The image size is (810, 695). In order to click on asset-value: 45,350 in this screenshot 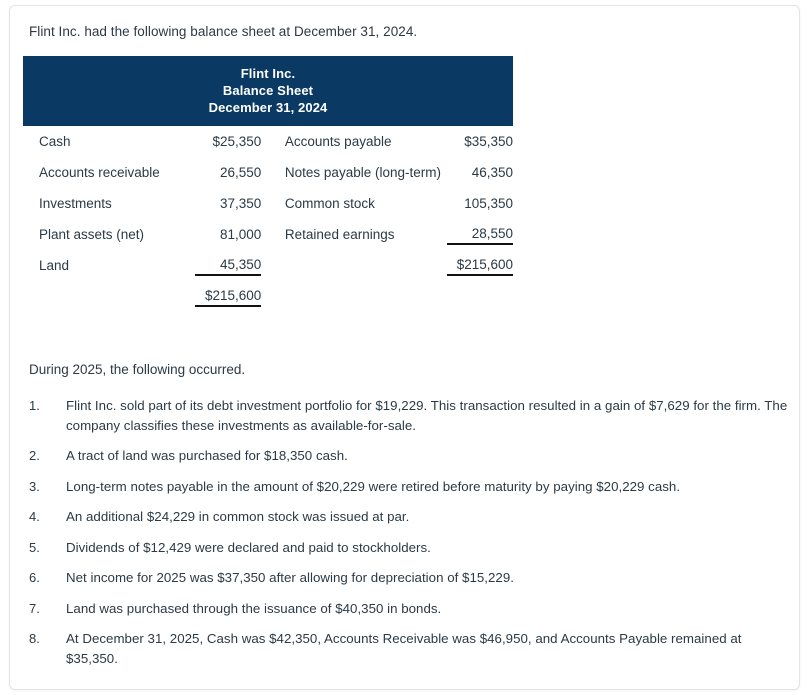, I will do `click(226, 265)`.